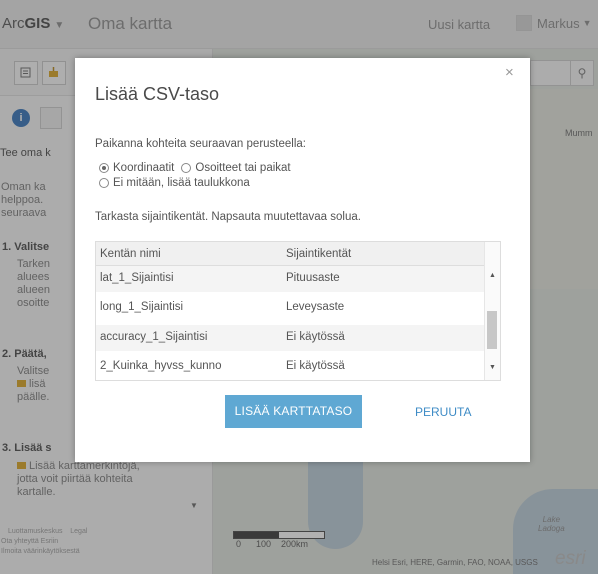 Image resolution: width=602 pixels, height=574 pixels. What do you see at coordinates (319, 254) in the screenshot?
I see `column-header-location: Sijaintikentät` at bounding box center [319, 254].